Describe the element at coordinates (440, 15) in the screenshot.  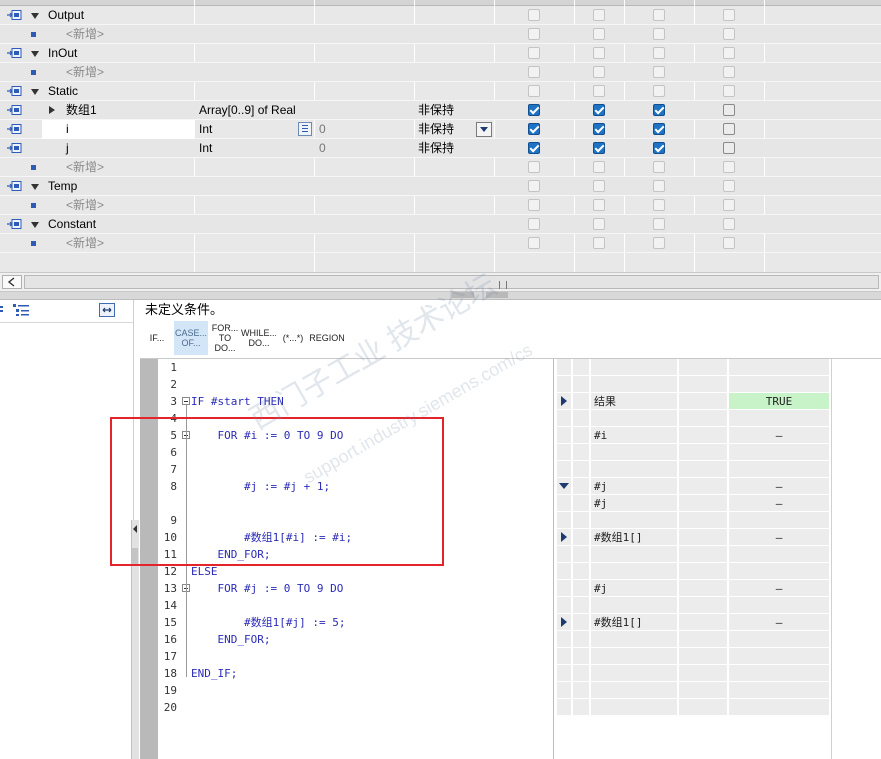
I see `table-row: Output` at that location.